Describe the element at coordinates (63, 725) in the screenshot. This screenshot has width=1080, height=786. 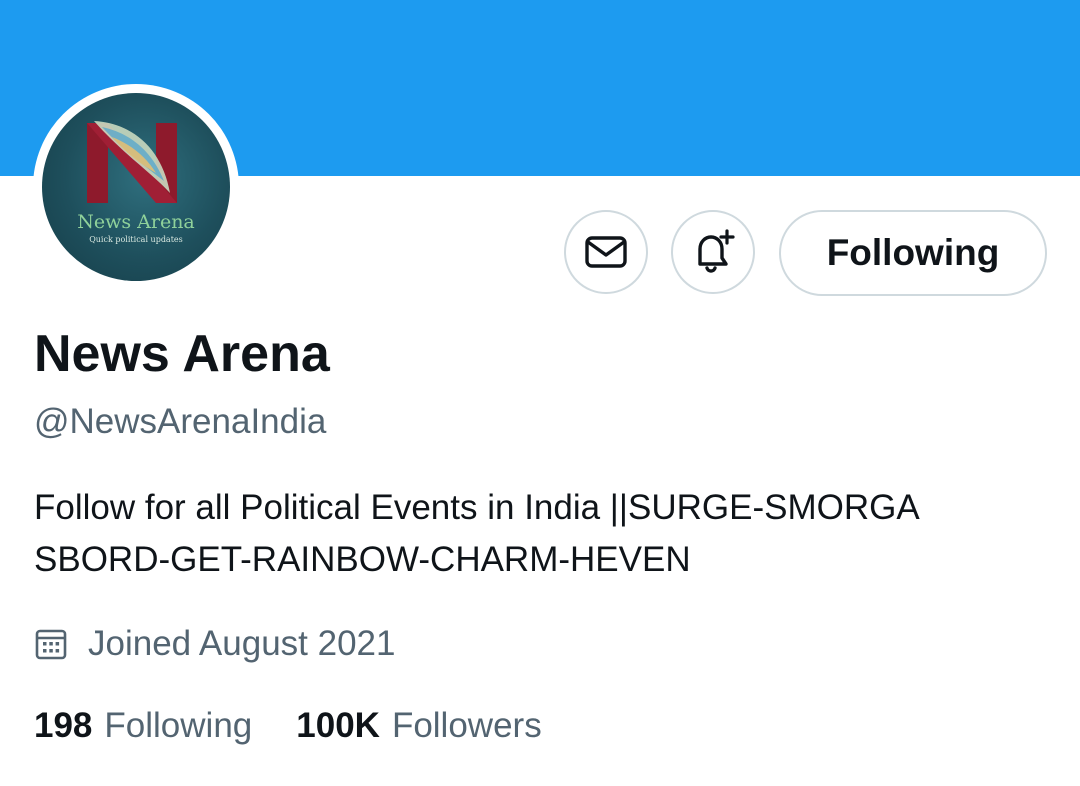
I see `following-count: 198` at that location.